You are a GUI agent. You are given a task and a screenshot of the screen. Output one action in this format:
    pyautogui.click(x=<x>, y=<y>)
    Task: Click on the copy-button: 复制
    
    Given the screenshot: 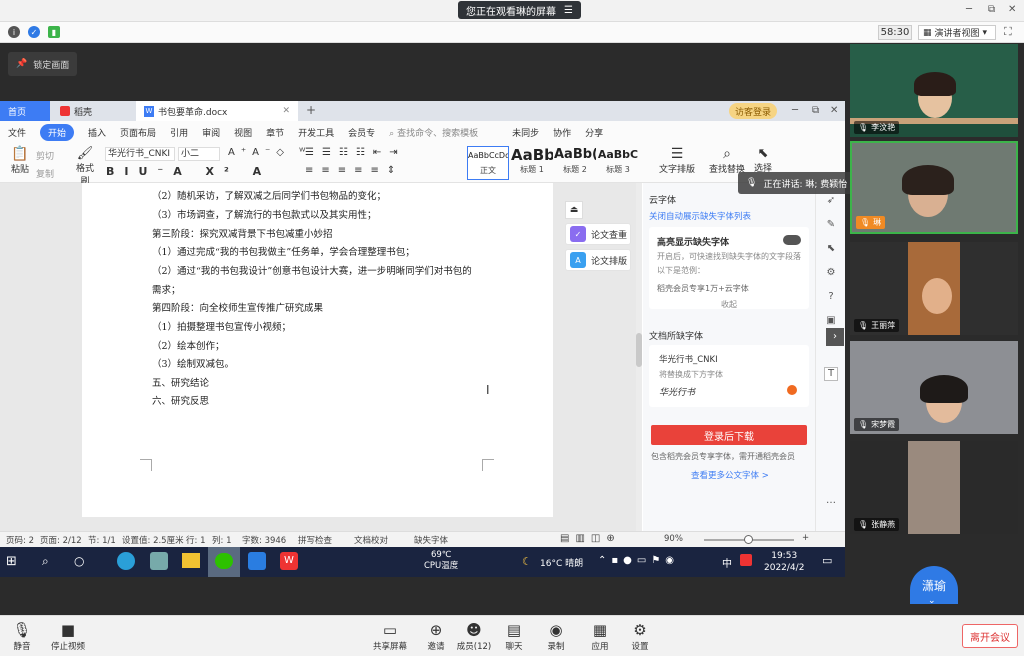 What is the action you would take?
    pyautogui.click(x=45, y=173)
    